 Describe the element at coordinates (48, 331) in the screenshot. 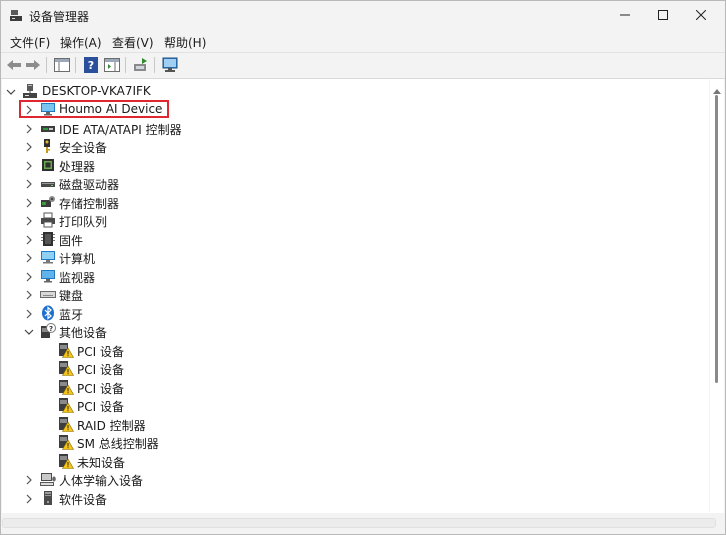

I see `unknown-device-icon: ?` at that location.